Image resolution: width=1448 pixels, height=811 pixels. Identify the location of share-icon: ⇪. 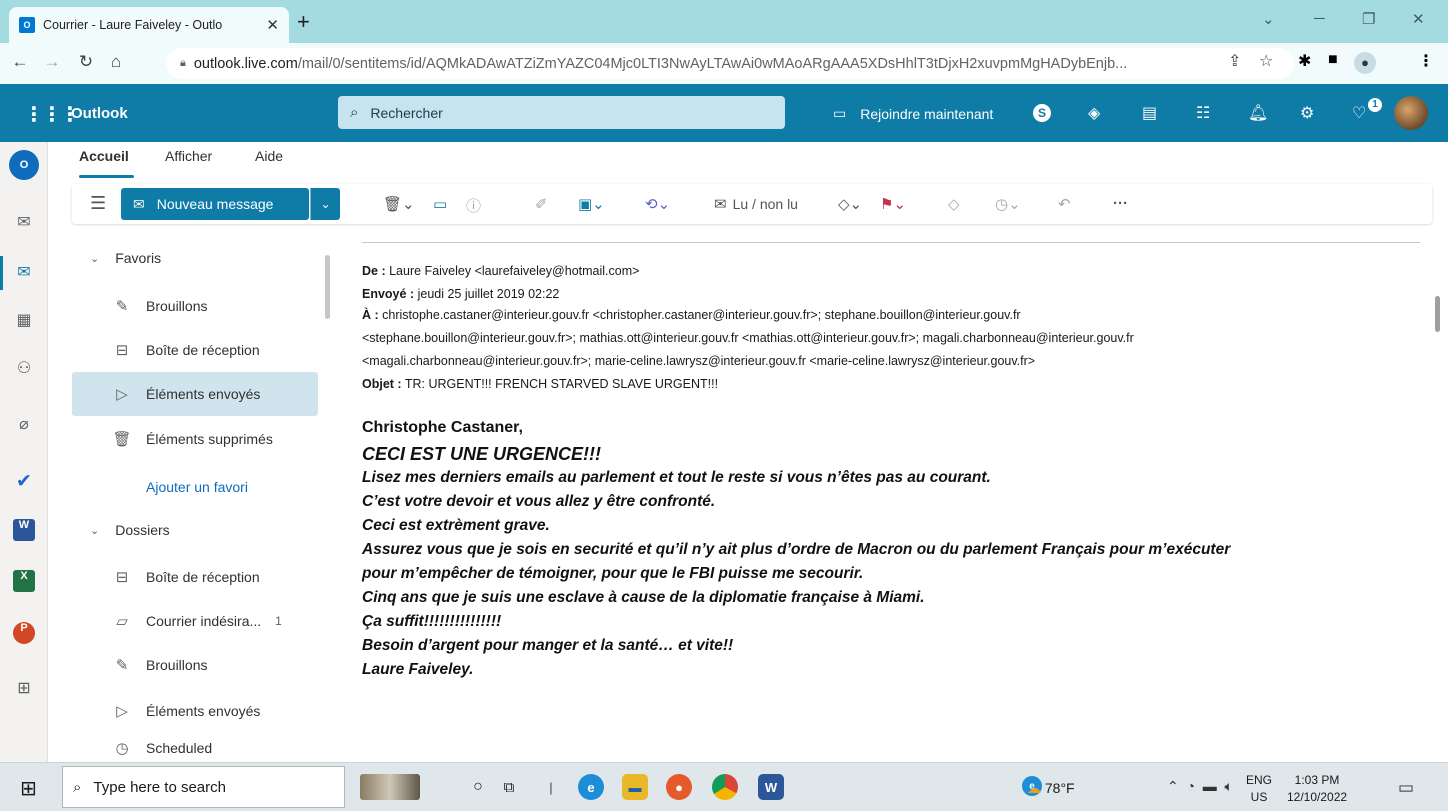
(1234, 61).